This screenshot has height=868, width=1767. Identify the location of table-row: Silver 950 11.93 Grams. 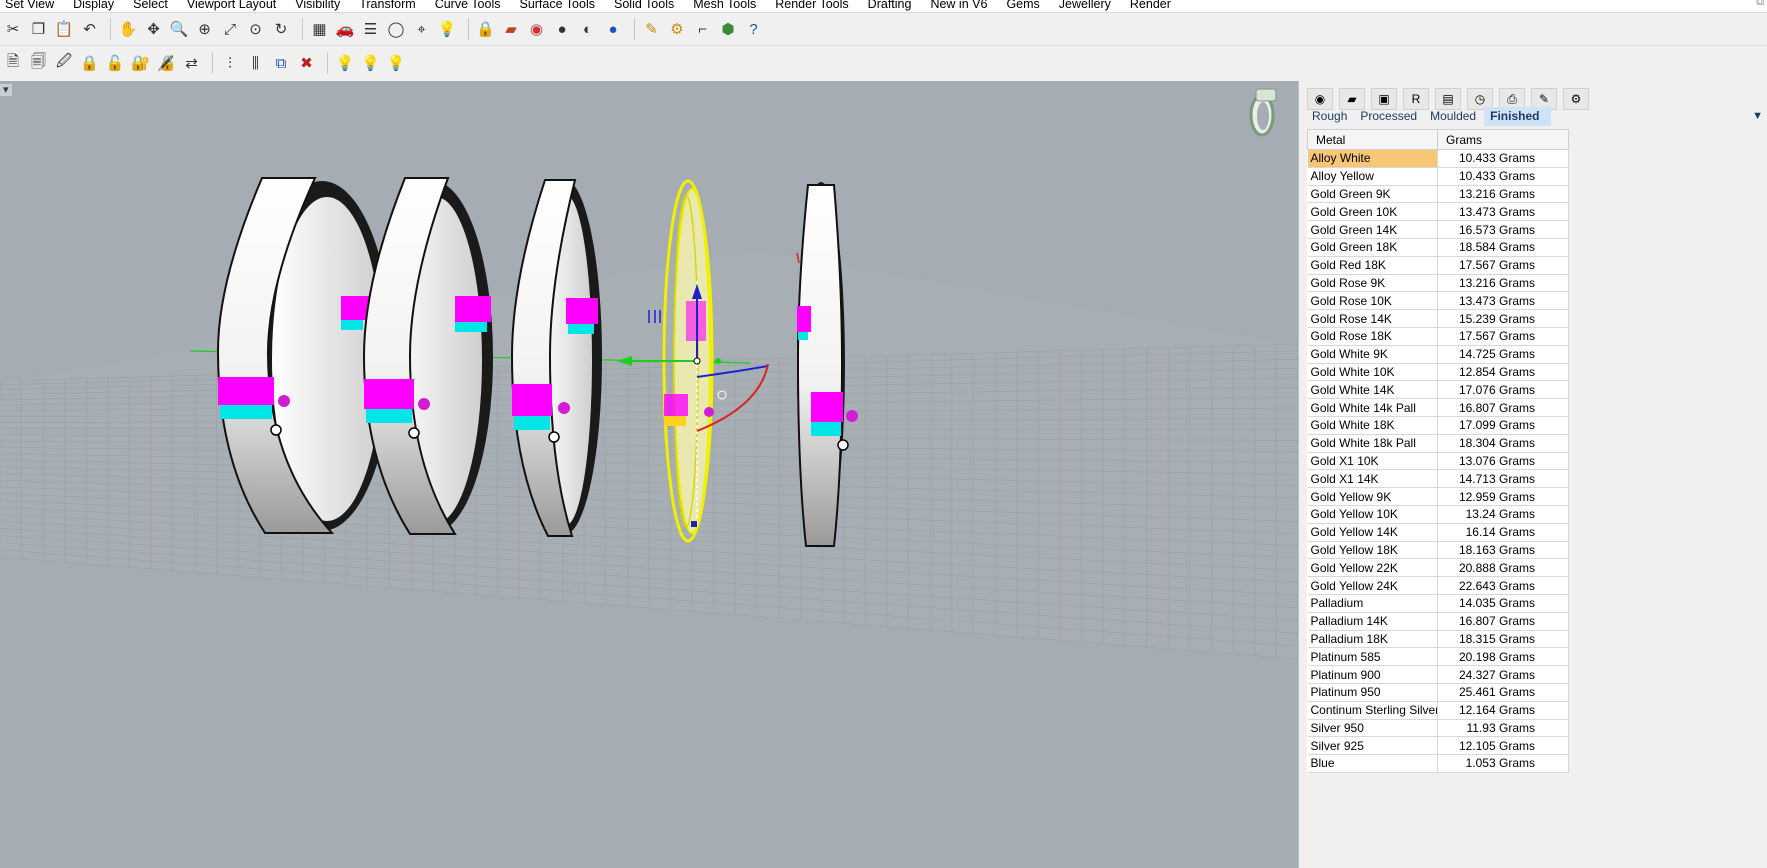
(1438, 728).